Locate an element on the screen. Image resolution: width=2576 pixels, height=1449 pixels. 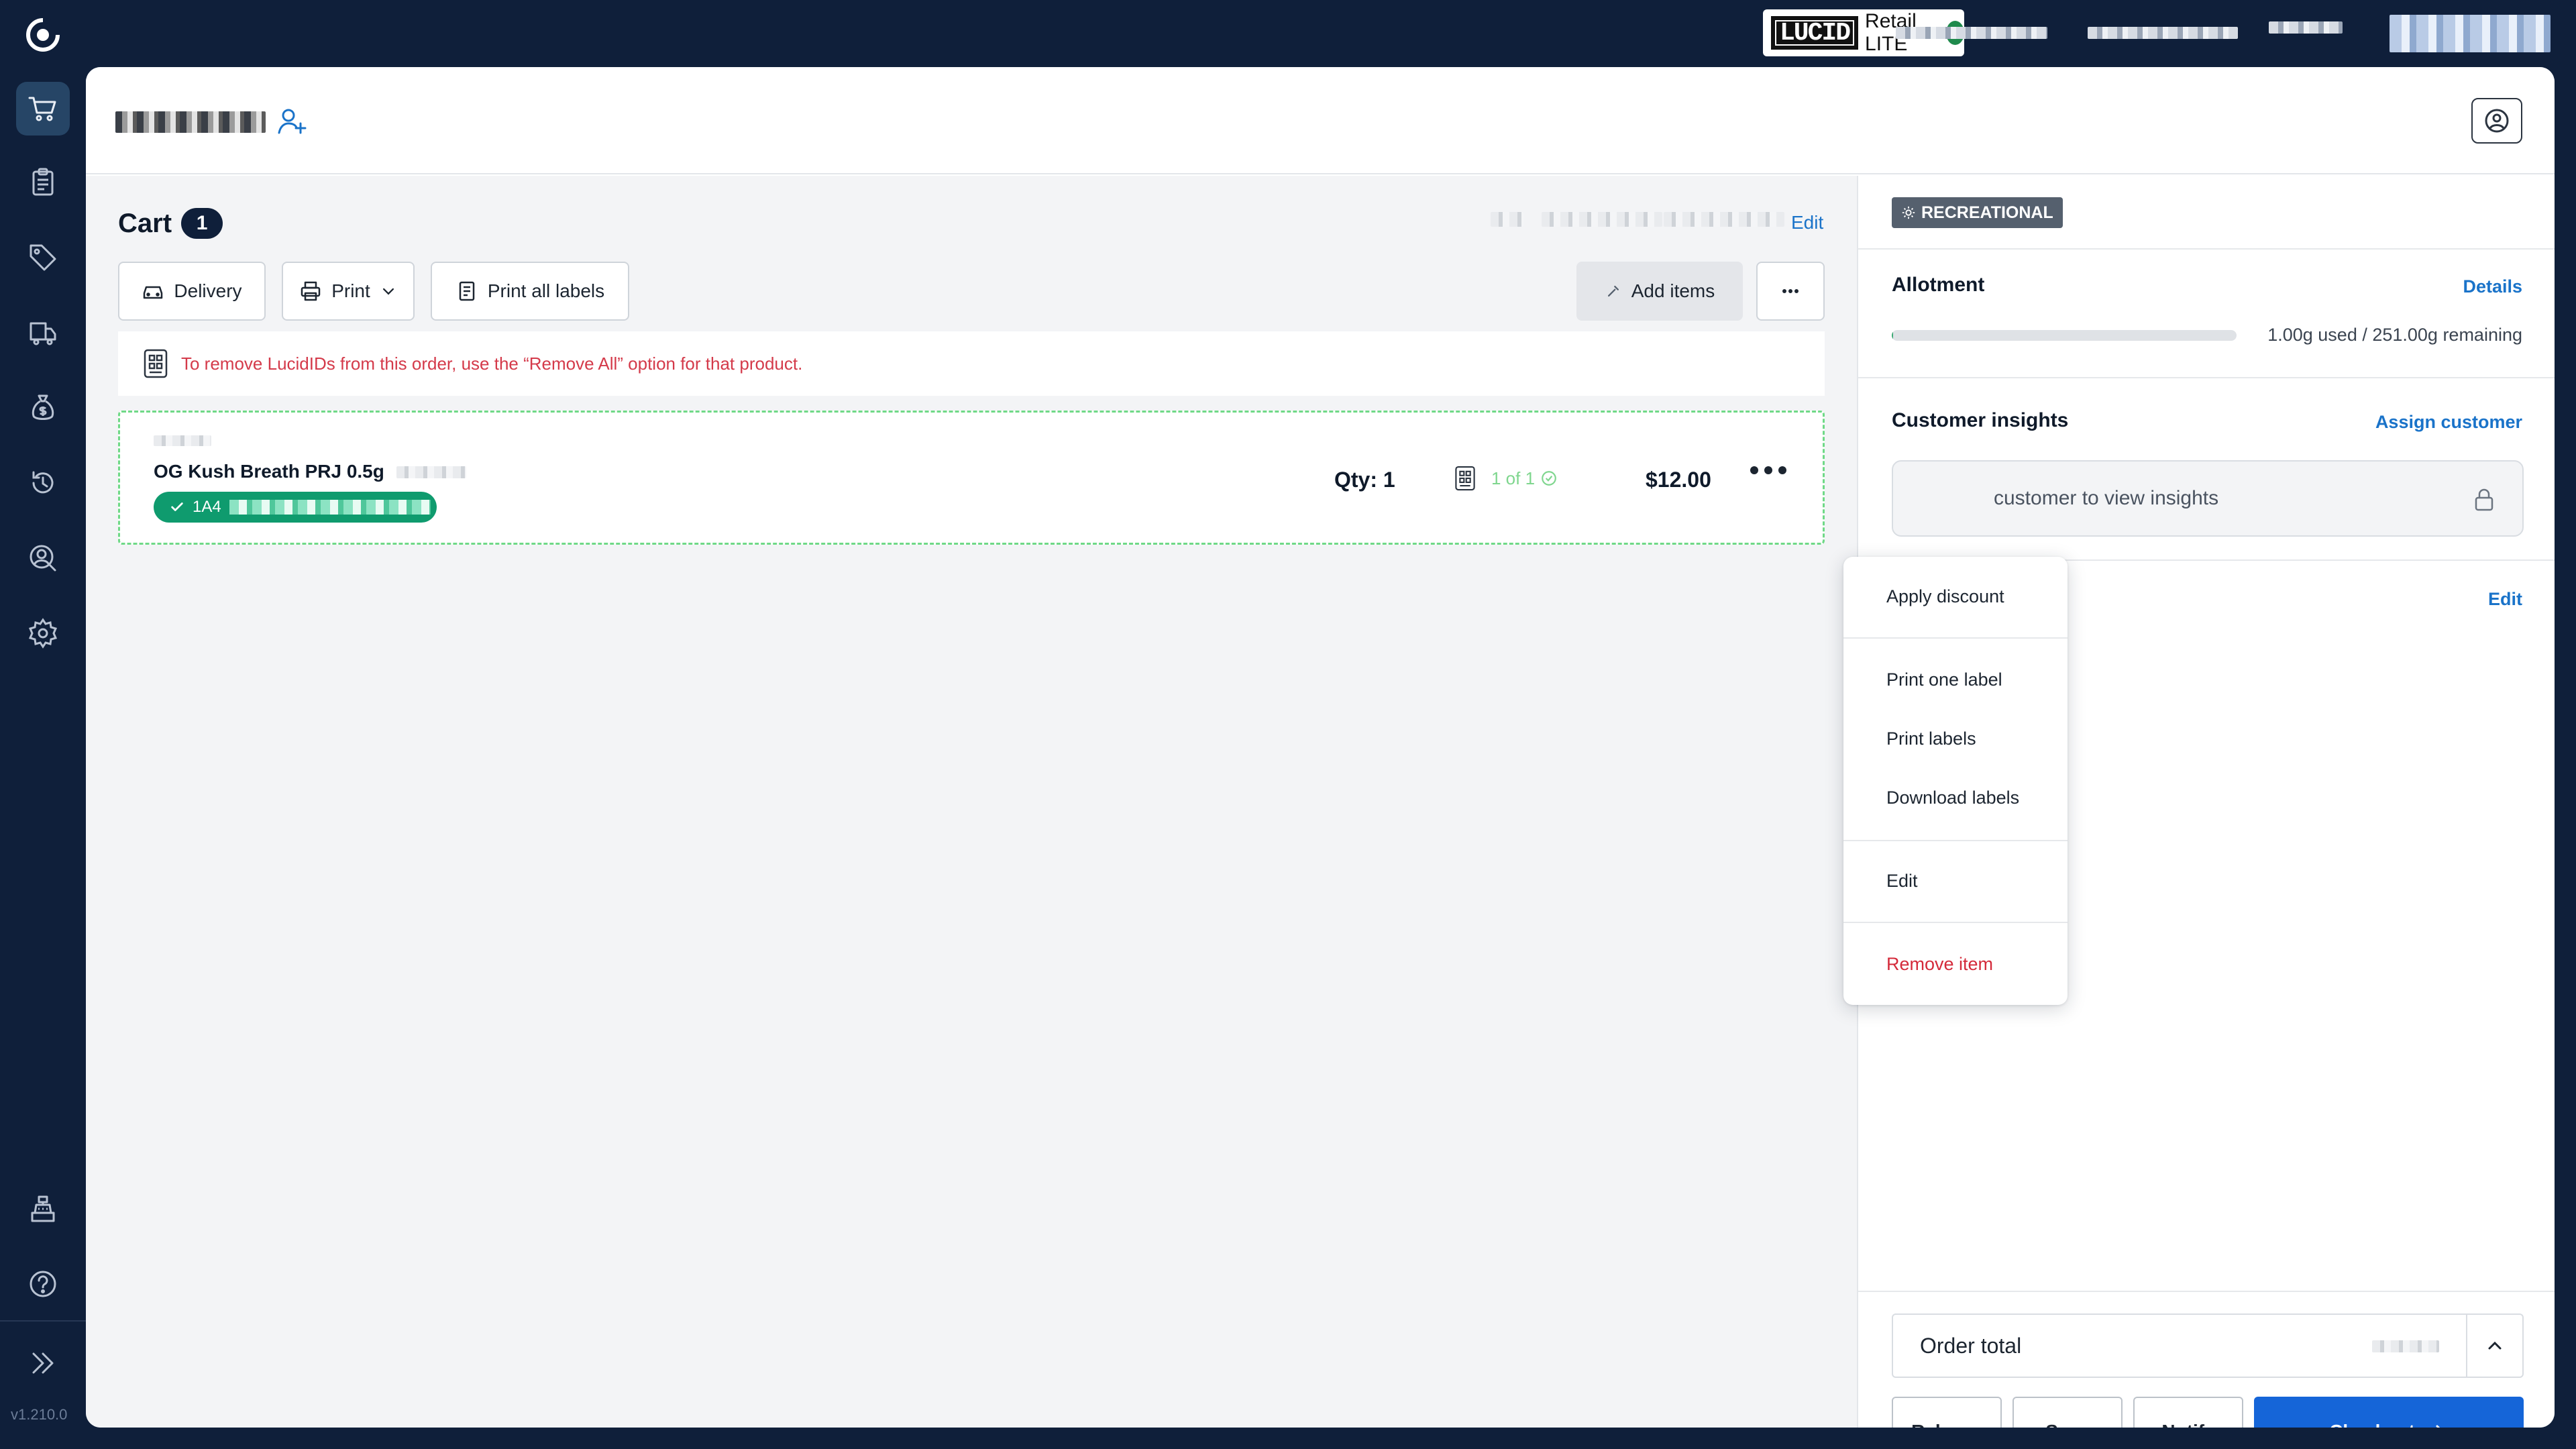
redacted-store-name is located at coordinates (1971, 33).